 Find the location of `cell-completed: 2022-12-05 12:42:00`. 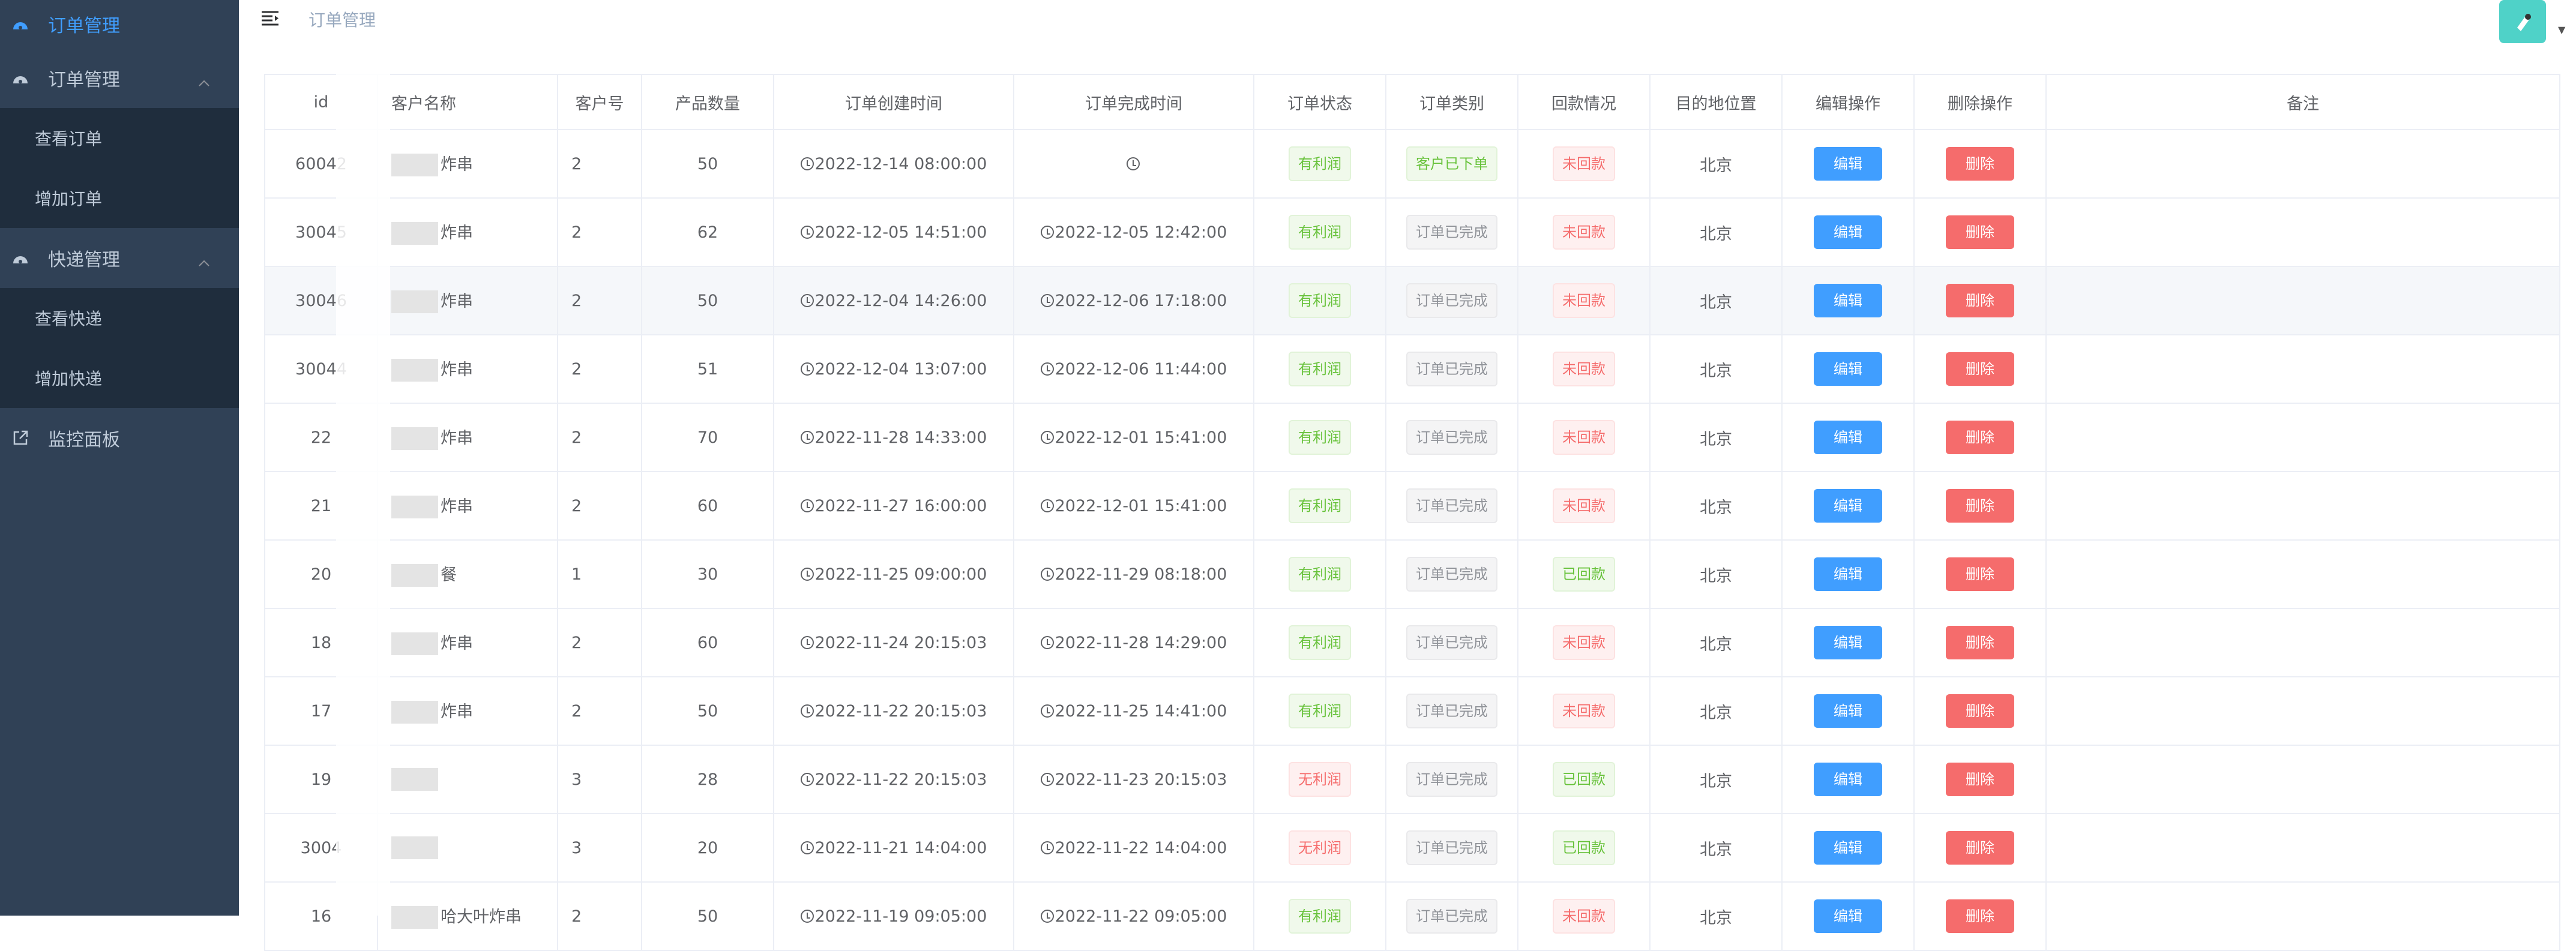

cell-completed: 2022-12-05 12:42:00 is located at coordinates (1133, 232).